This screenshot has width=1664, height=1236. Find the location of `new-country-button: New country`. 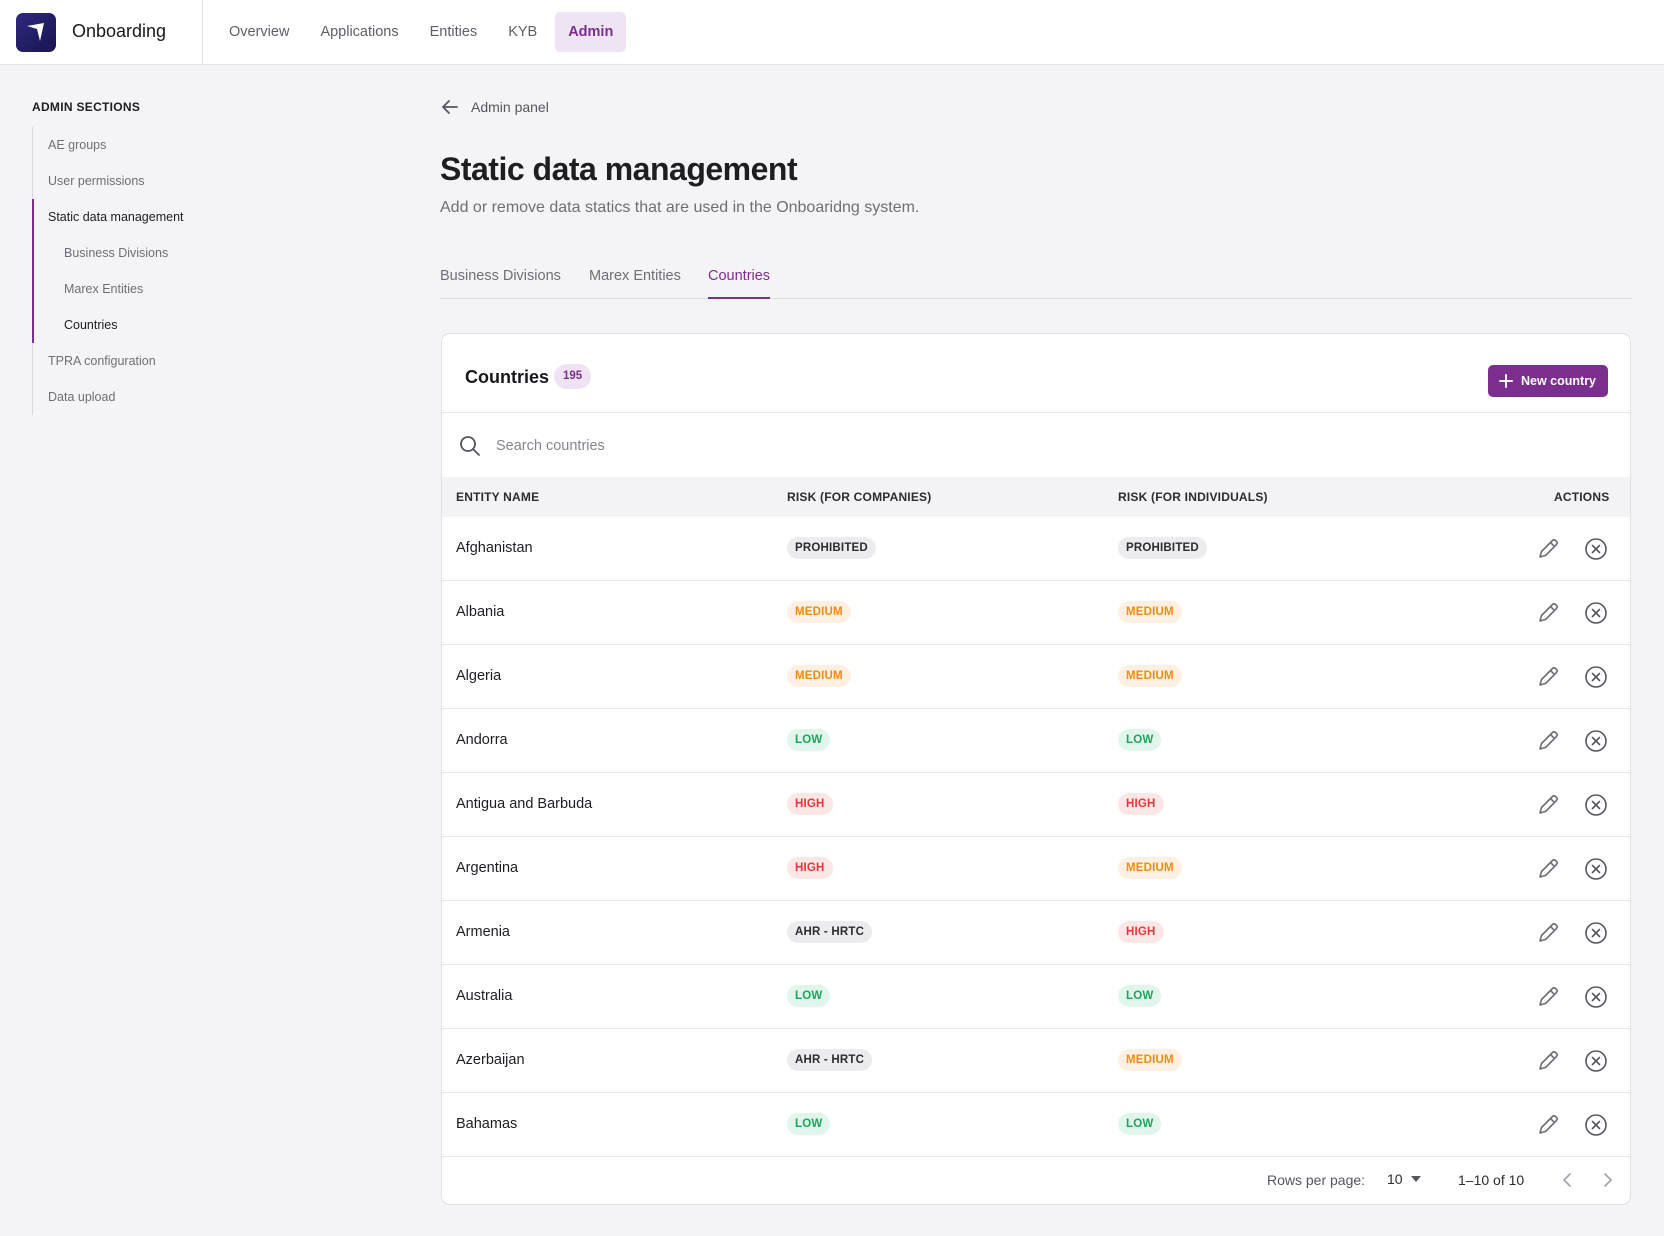

new-country-button: New country is located at coordinates (1547, 381).